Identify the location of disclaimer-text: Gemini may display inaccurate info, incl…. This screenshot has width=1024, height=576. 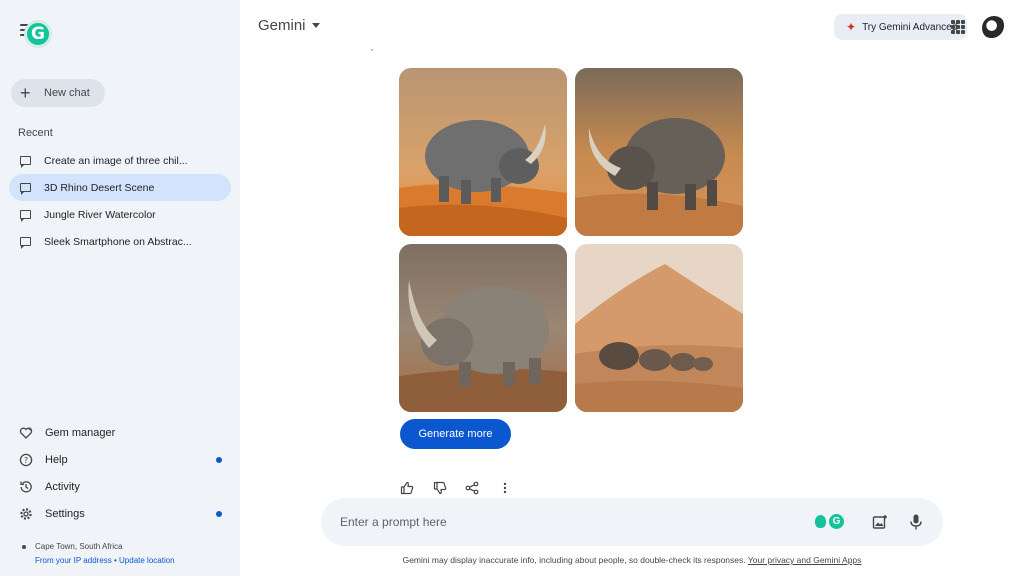
(574, 560).